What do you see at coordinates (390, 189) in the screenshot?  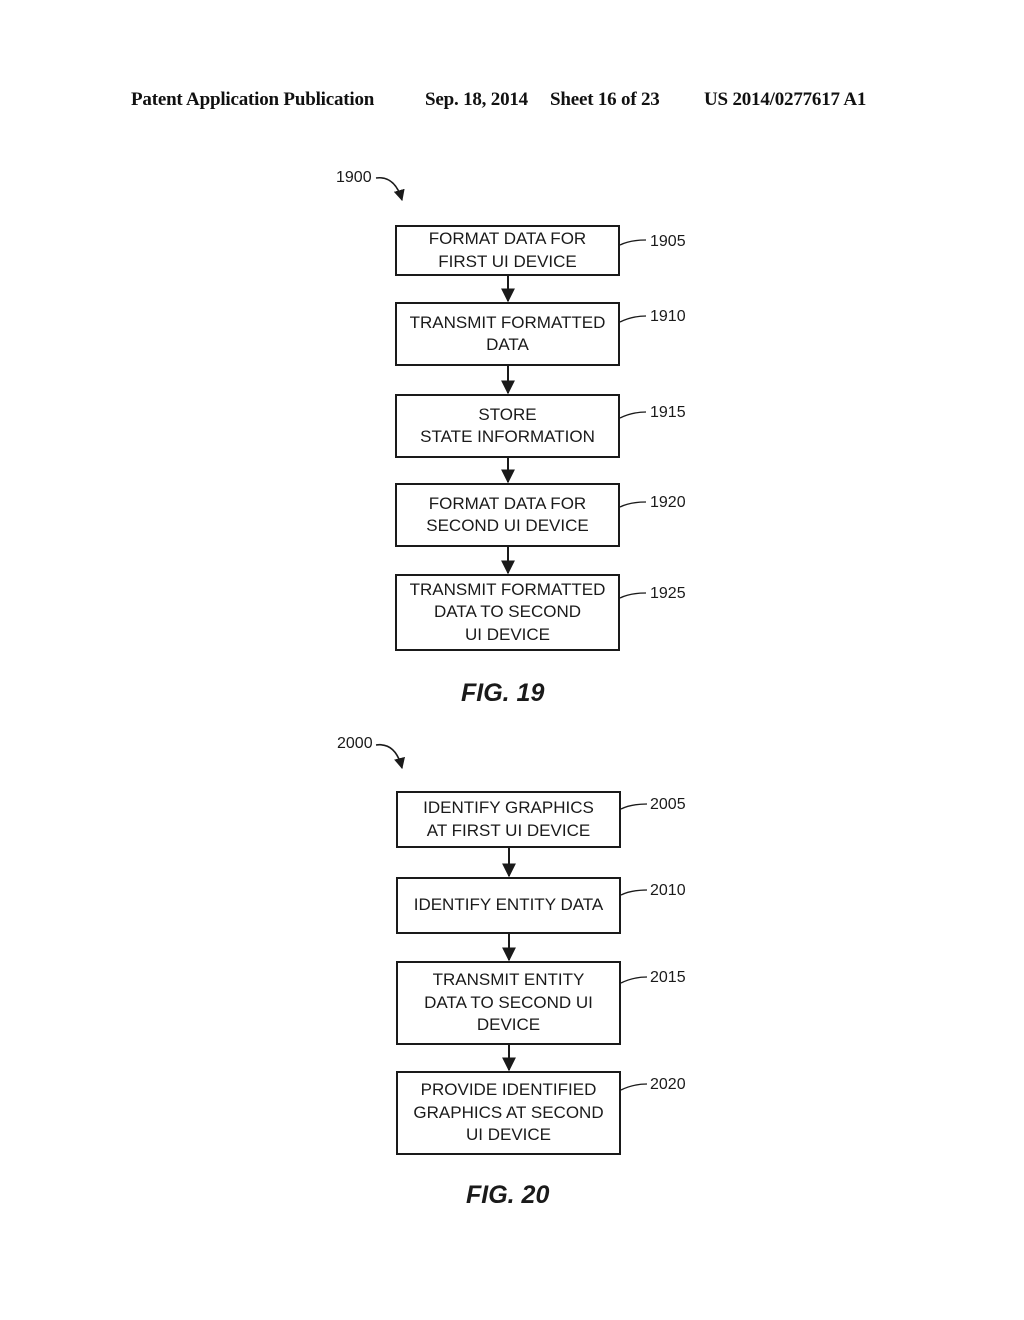 I see `fig19-pointer-arrow` at bounding box center [390, 189].